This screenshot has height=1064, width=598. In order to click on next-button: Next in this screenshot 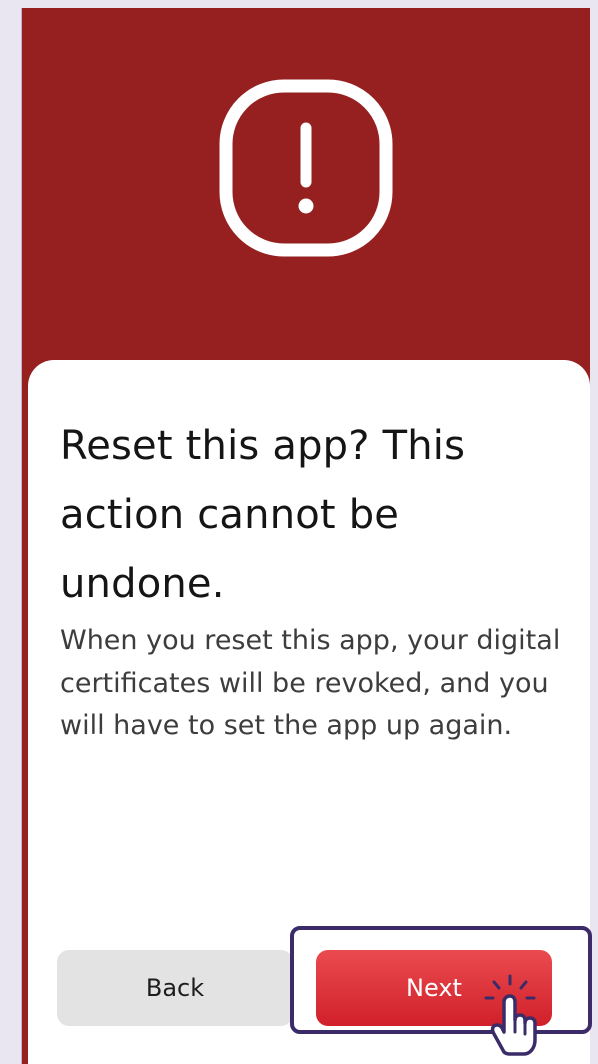, I will do `click(434, 988)`.